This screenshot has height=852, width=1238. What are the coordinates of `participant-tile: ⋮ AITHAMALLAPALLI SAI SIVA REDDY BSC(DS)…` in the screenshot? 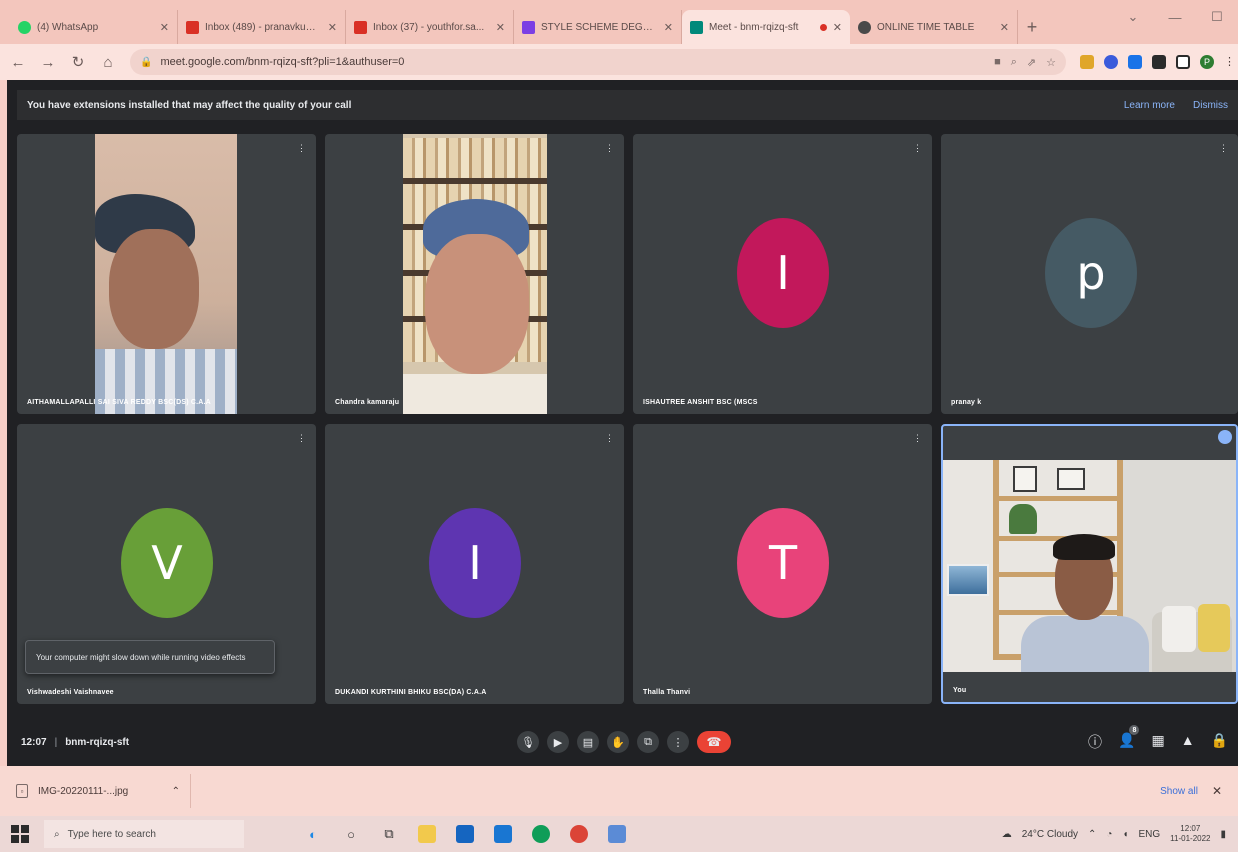 It's located at (166, 274).